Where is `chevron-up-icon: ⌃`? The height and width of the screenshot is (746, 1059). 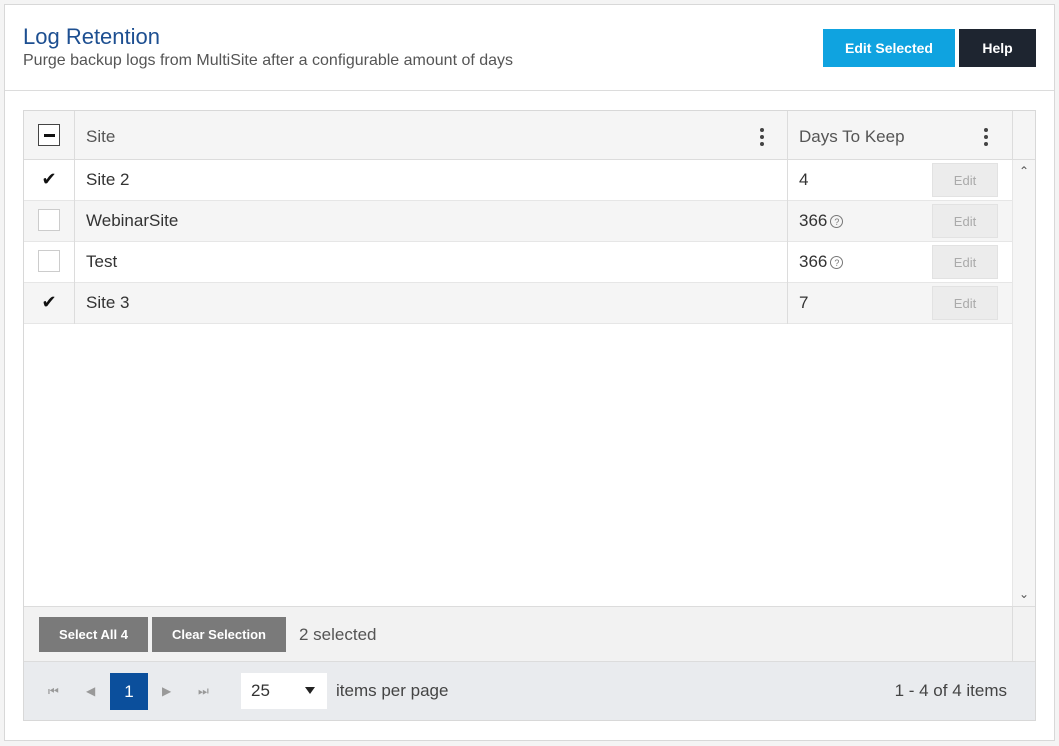 chevron-up-icon: ⌃ is located at coordinates (1024, 171).